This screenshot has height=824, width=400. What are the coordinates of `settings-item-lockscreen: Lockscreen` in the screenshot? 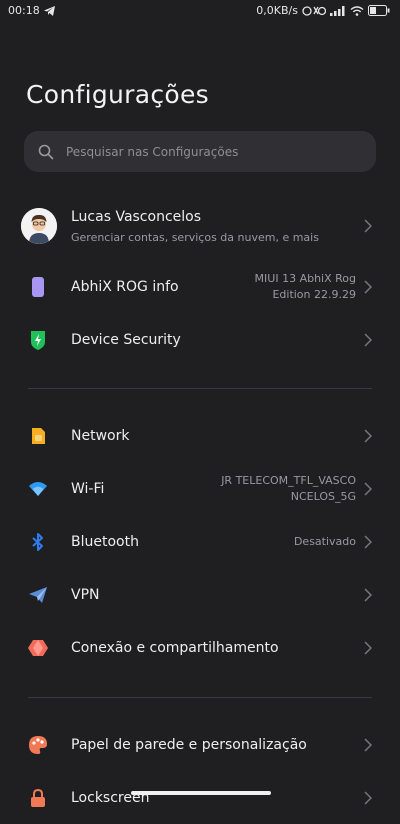 It's located at (200, 798).